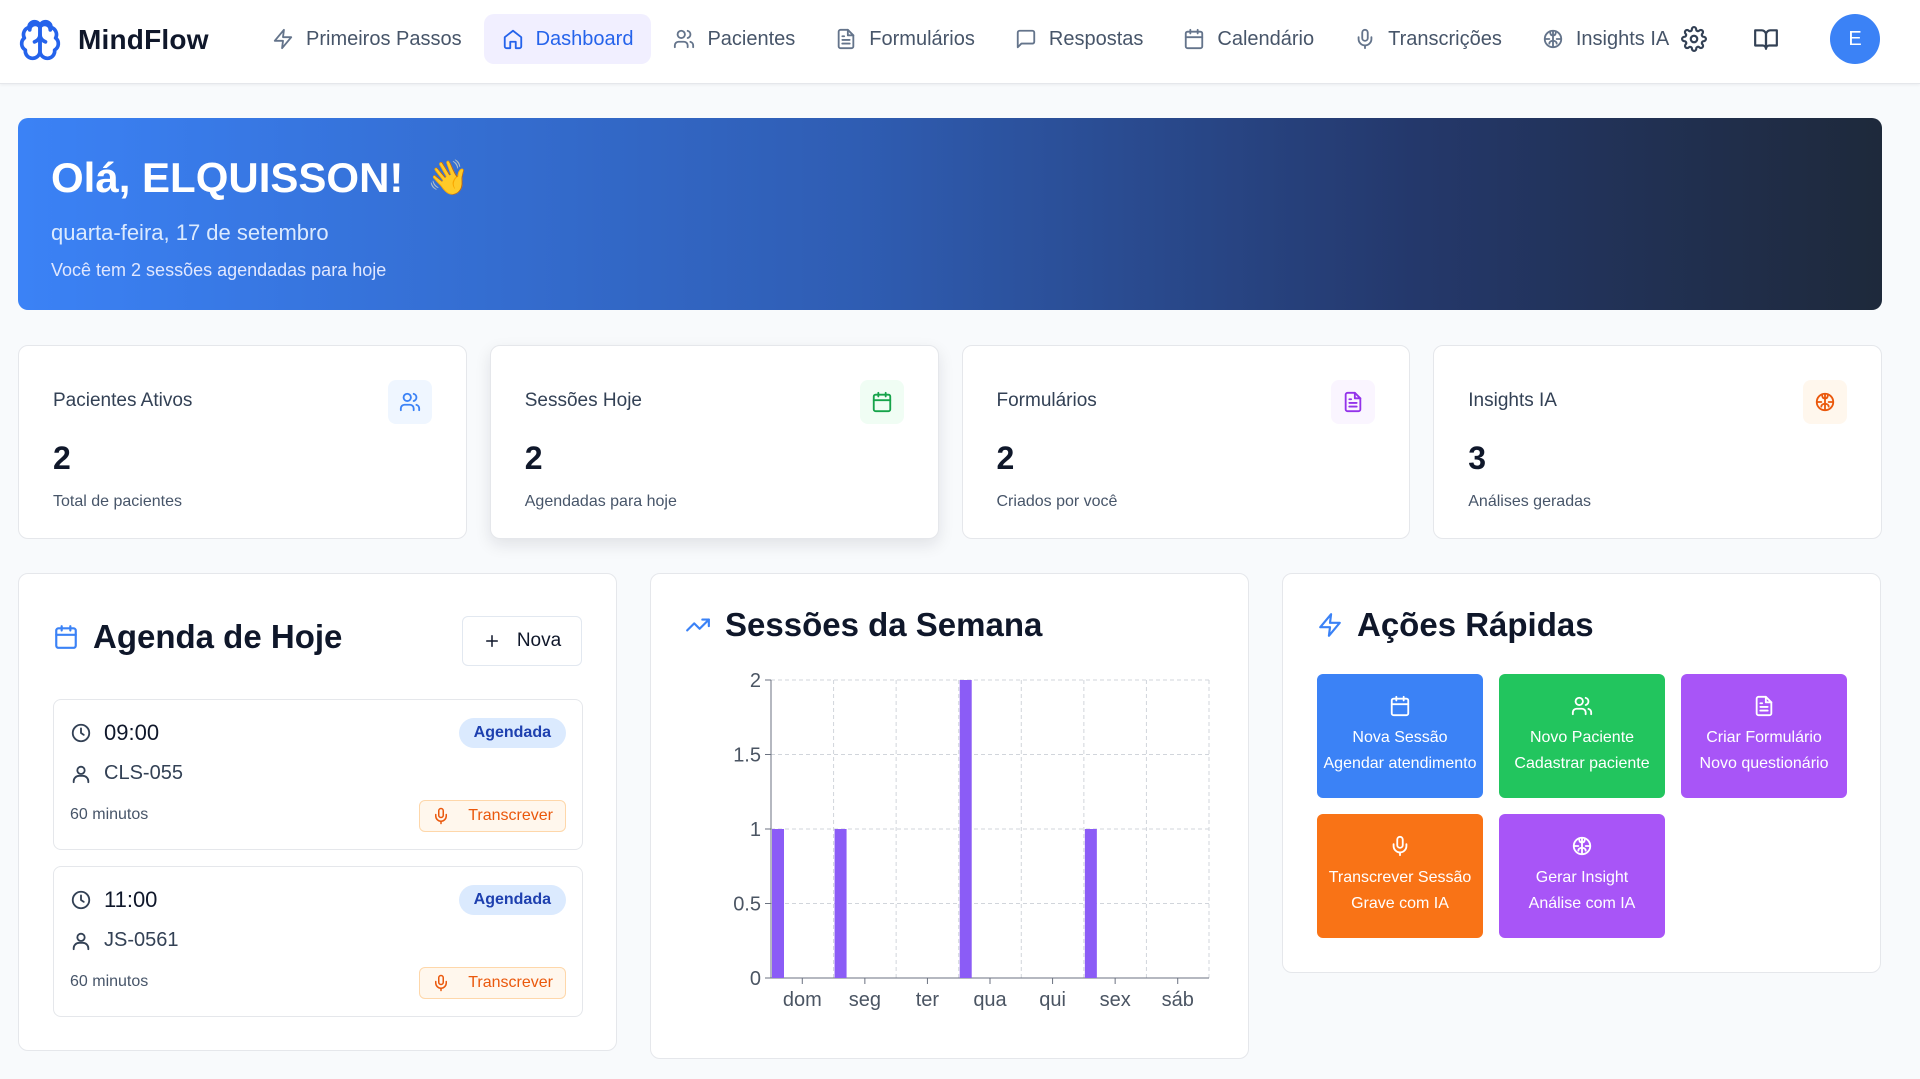  Describe the element at coordinates (755, 979) in the screenshot. I see `y-tick-label: 0` at that location.